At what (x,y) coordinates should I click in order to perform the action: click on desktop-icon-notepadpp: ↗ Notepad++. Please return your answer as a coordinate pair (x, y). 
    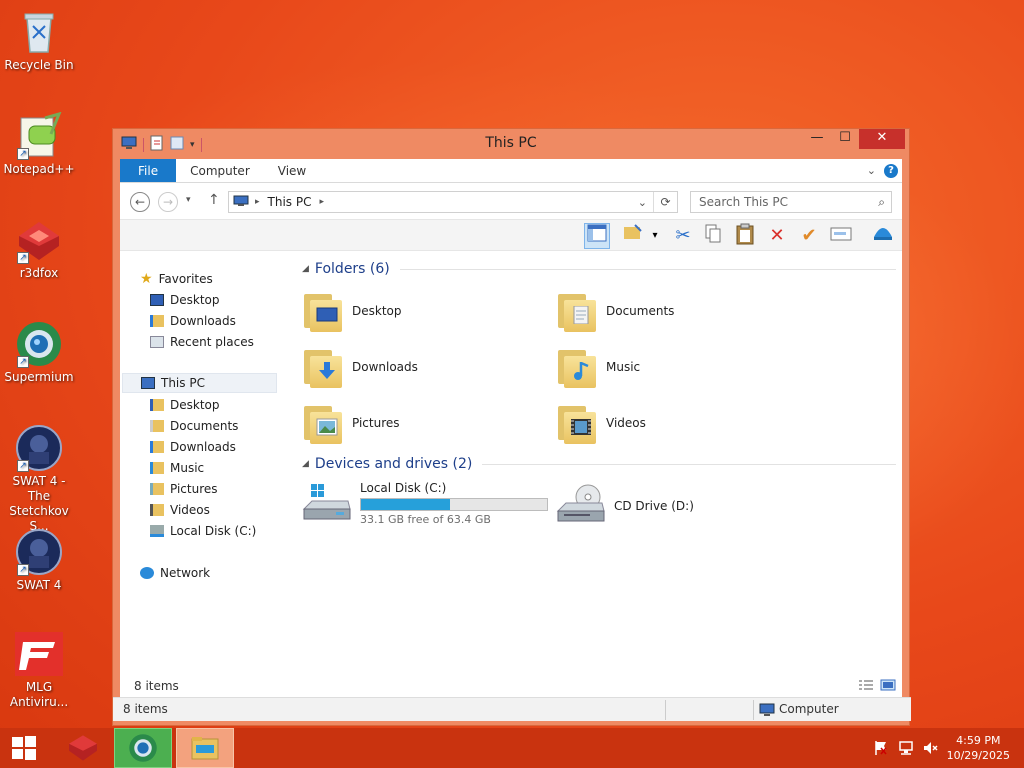
    Looking at the image, I should click on (39, 144).